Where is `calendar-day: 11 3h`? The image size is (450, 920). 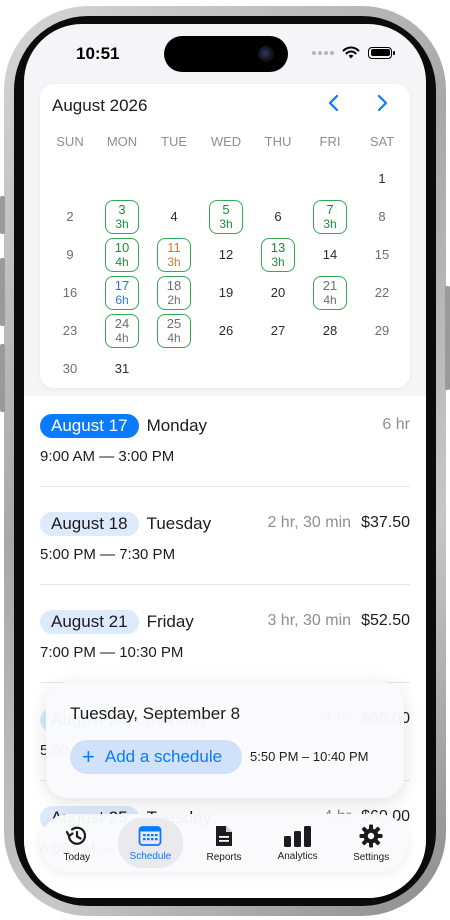
calendar-day: 11 3h is located at coordinates (174, 255).